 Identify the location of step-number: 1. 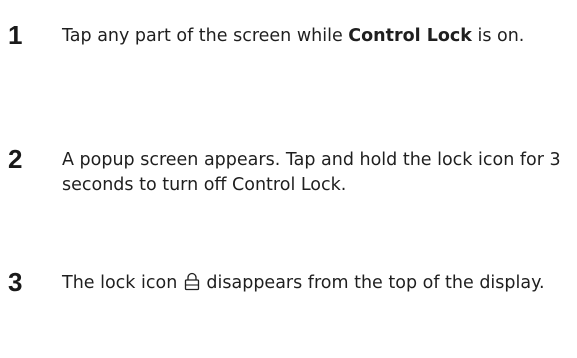
(15, 35).